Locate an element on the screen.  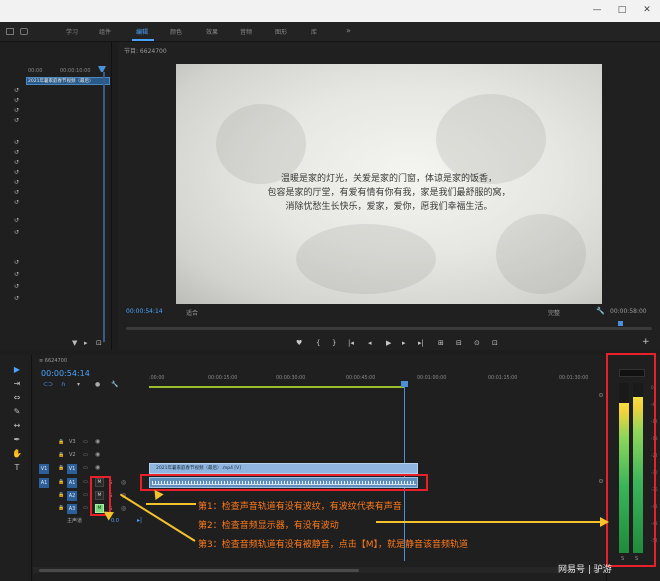
razor-tool-icon: ✎ is located at coordinates (17, 412).